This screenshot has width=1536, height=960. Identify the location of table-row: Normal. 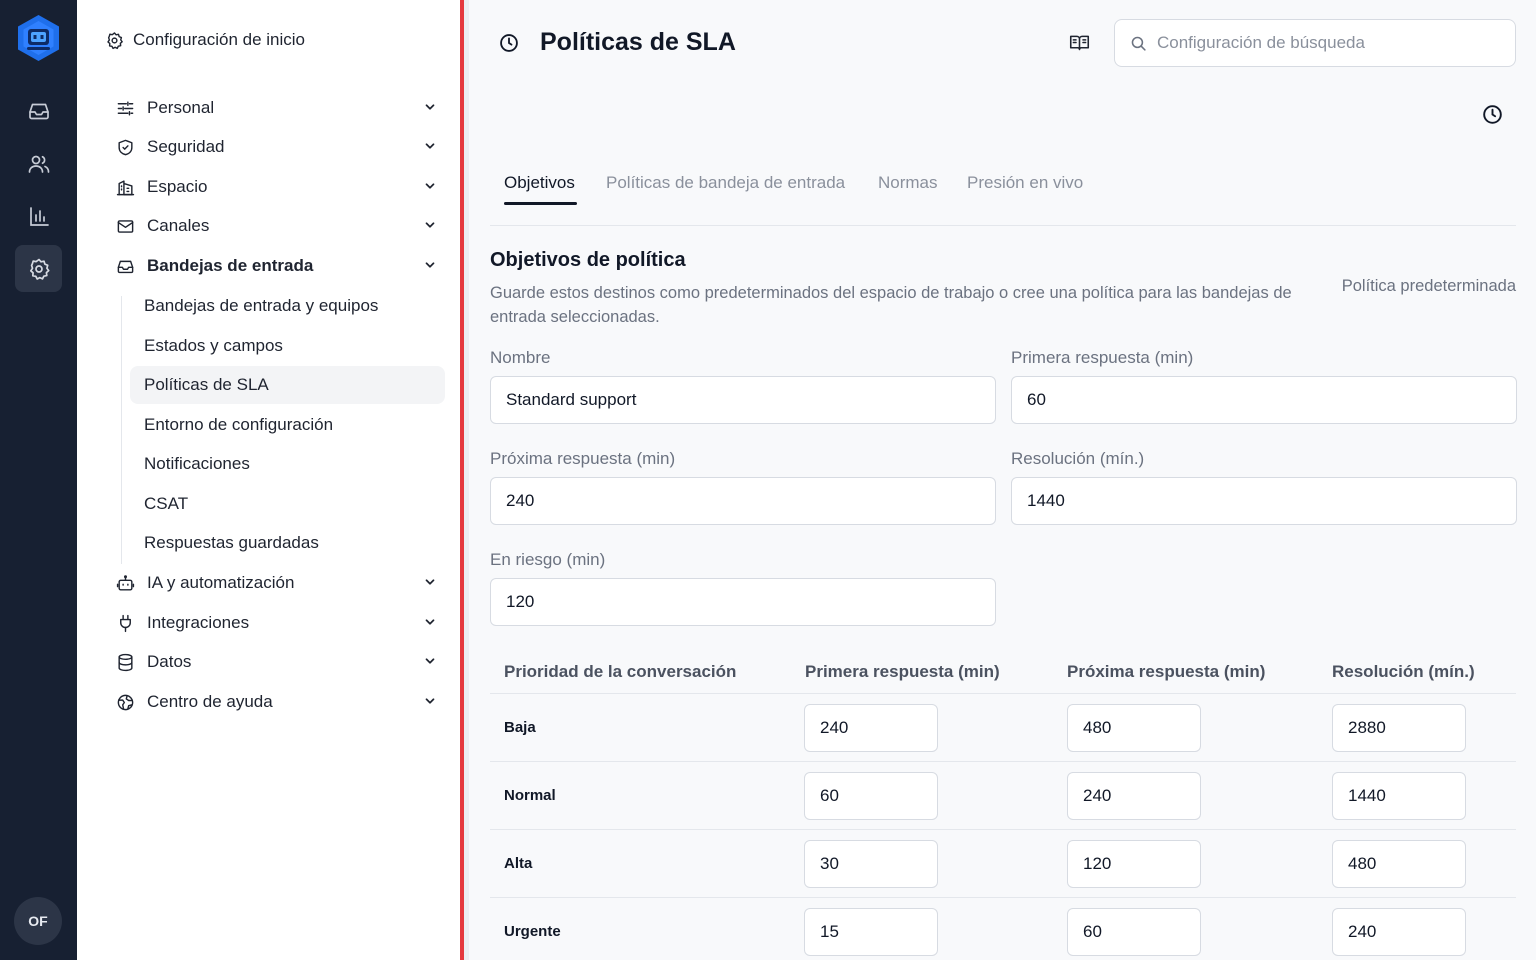
(1003, 796).